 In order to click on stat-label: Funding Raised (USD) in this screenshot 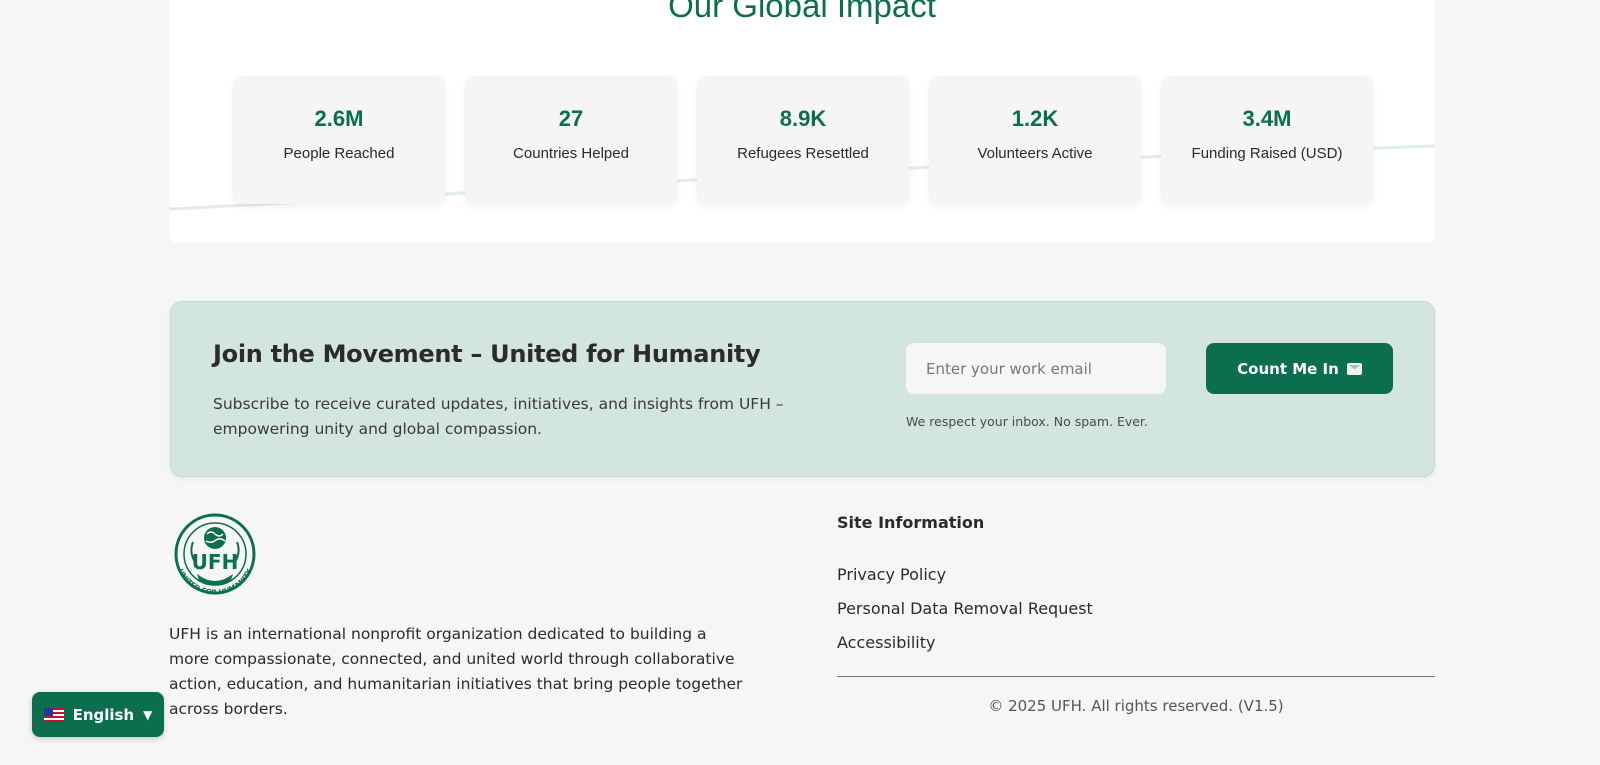, I will do `click(1267, 153)`.